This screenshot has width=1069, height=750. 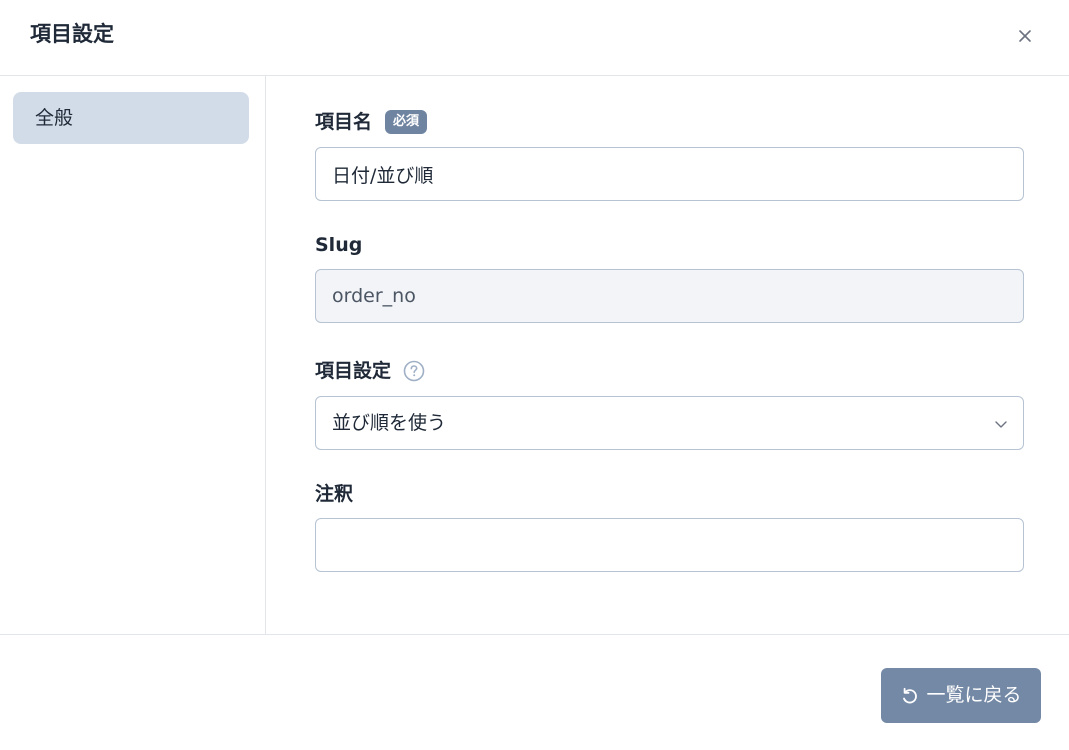 I want to click on dialog-title: 項目設定, so click(x=72, y=34).